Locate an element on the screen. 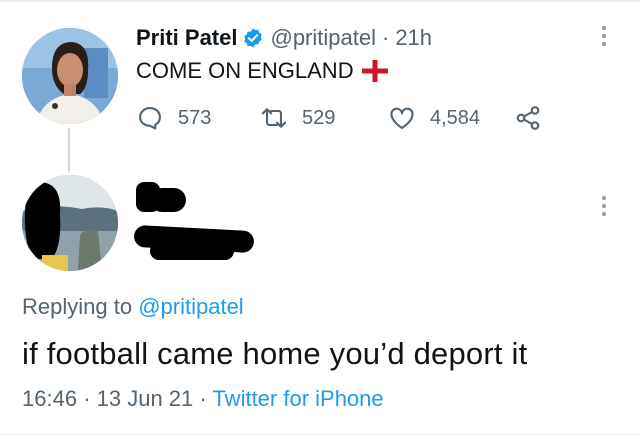 The image size is (640, 445). verified-badge-icon is located at coordinates (253, 38).